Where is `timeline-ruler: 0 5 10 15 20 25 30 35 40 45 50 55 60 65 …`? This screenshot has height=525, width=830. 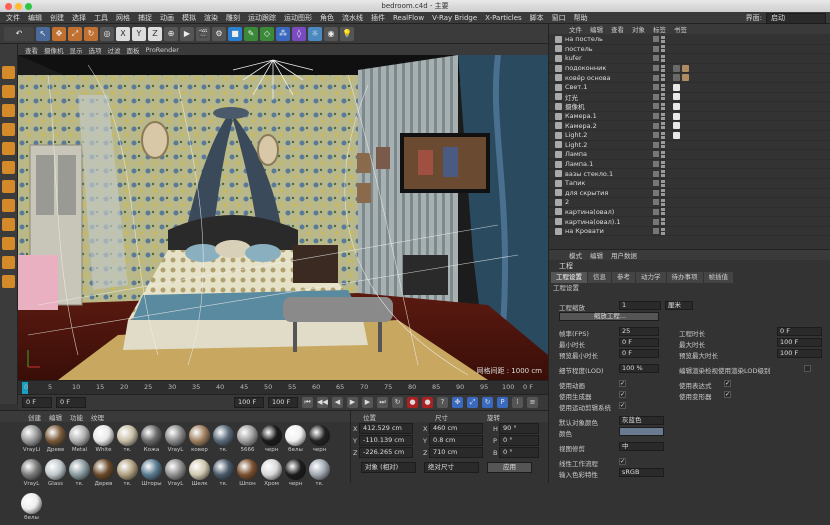
timeline-ruler: 0 5 10 15 20 25 30 35 40 45 50 55 60 65 … is located at coordinates (283, 387).